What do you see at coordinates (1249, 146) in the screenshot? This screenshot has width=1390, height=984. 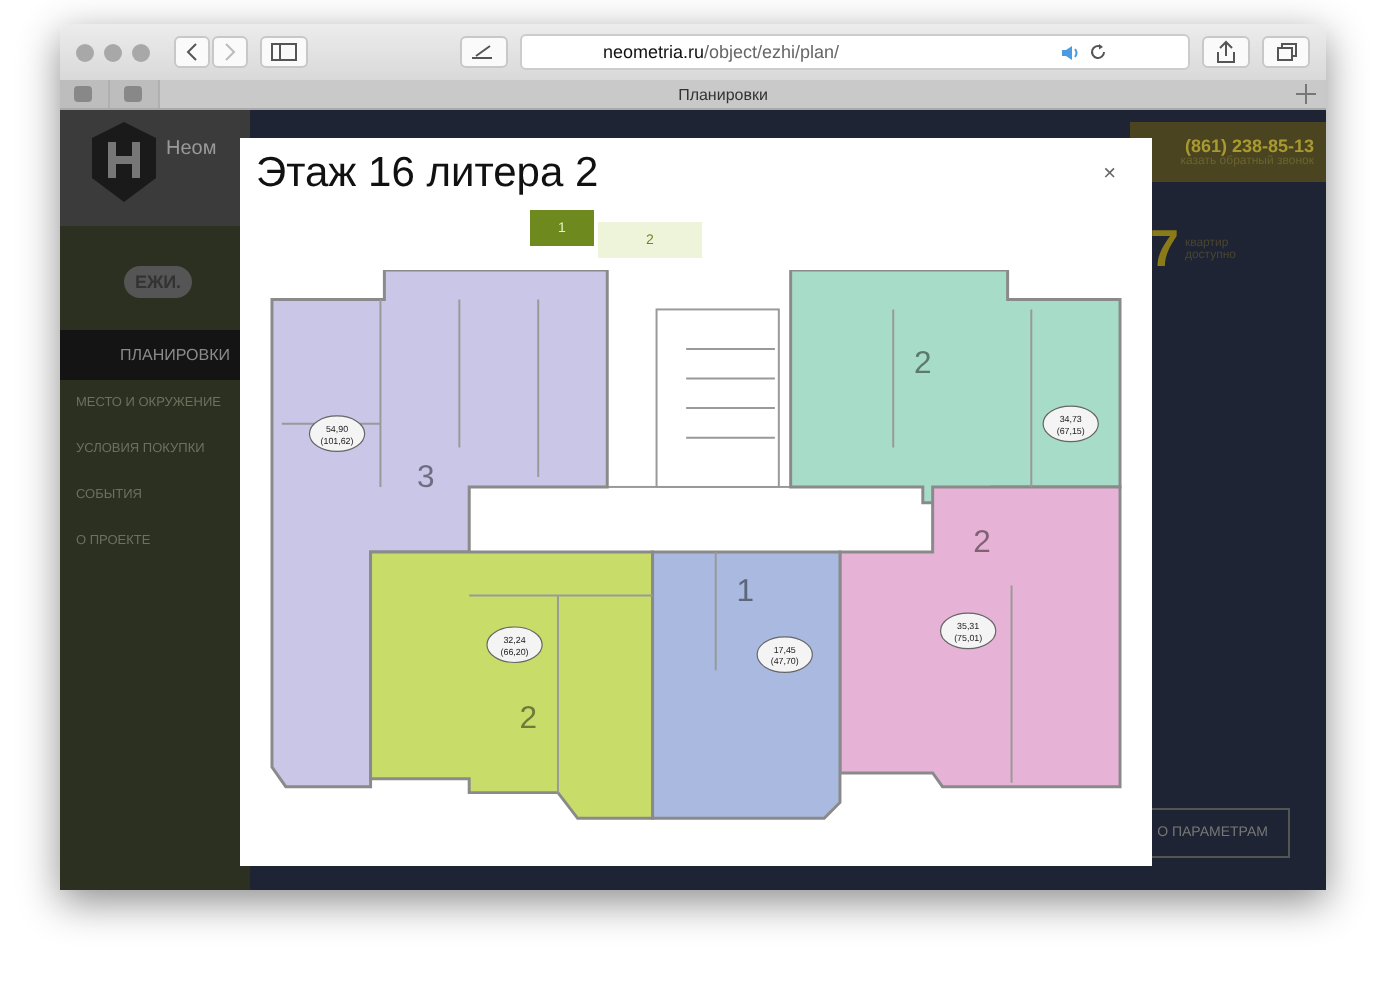 I see `phone-number: (861) 238-85-13` at bounding box center [1249, 146].